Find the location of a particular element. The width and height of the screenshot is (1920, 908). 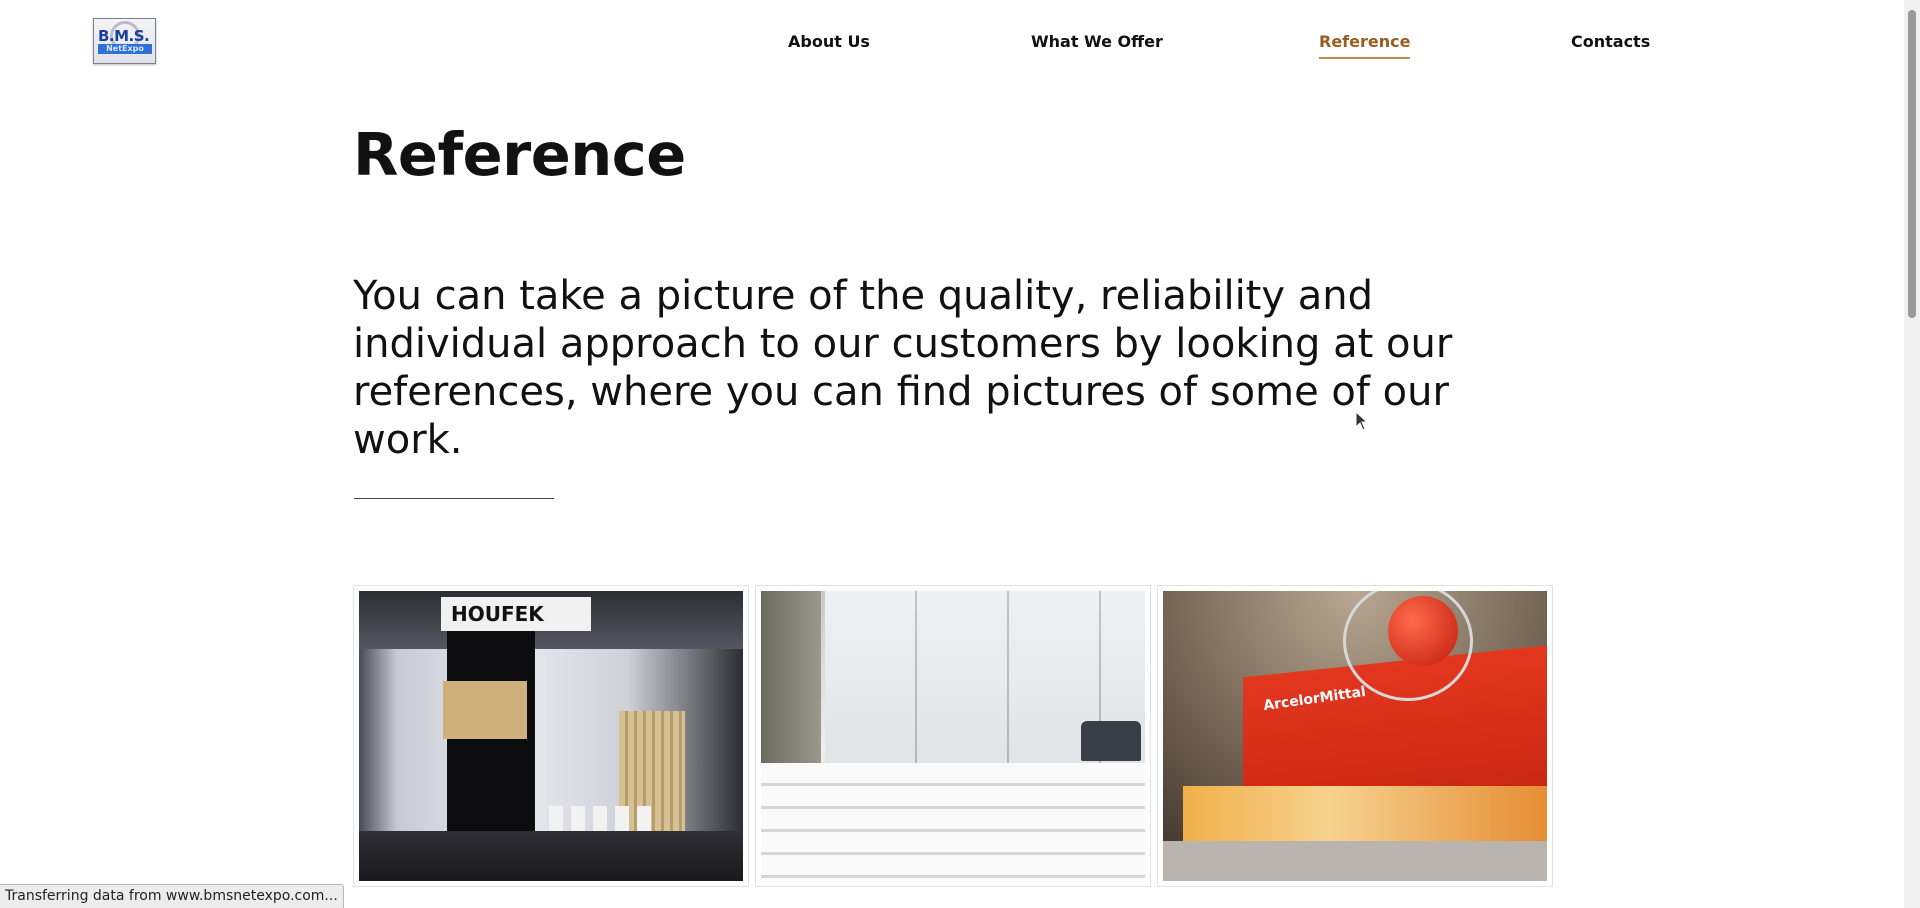

exhibition-floor is located at coordinates (1355, 861).